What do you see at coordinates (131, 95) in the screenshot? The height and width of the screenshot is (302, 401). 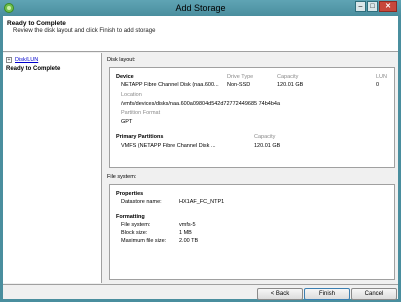 I see `location-label: Location` at bounding box center [131, 95].